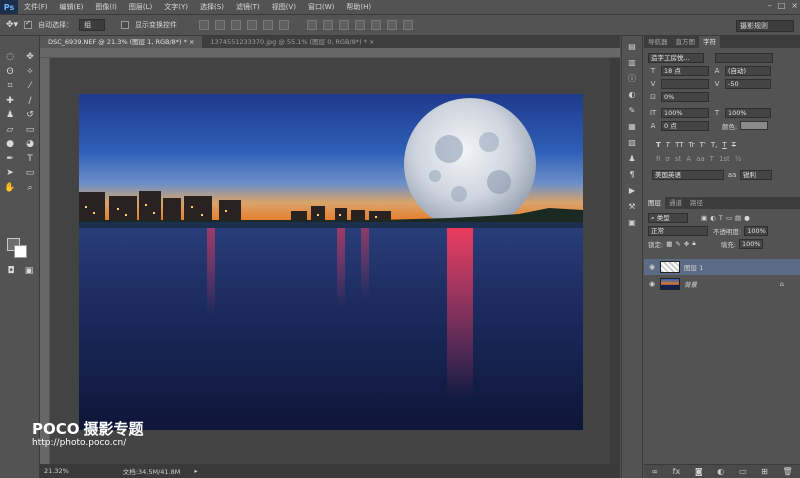 Image resolution: width=800 pixels, height=478 pixels. What do you see at coordinates (10, 72) in the screenshot?
I see `lasso-tool-icon: ʘ` at bounding box center [10, 72].